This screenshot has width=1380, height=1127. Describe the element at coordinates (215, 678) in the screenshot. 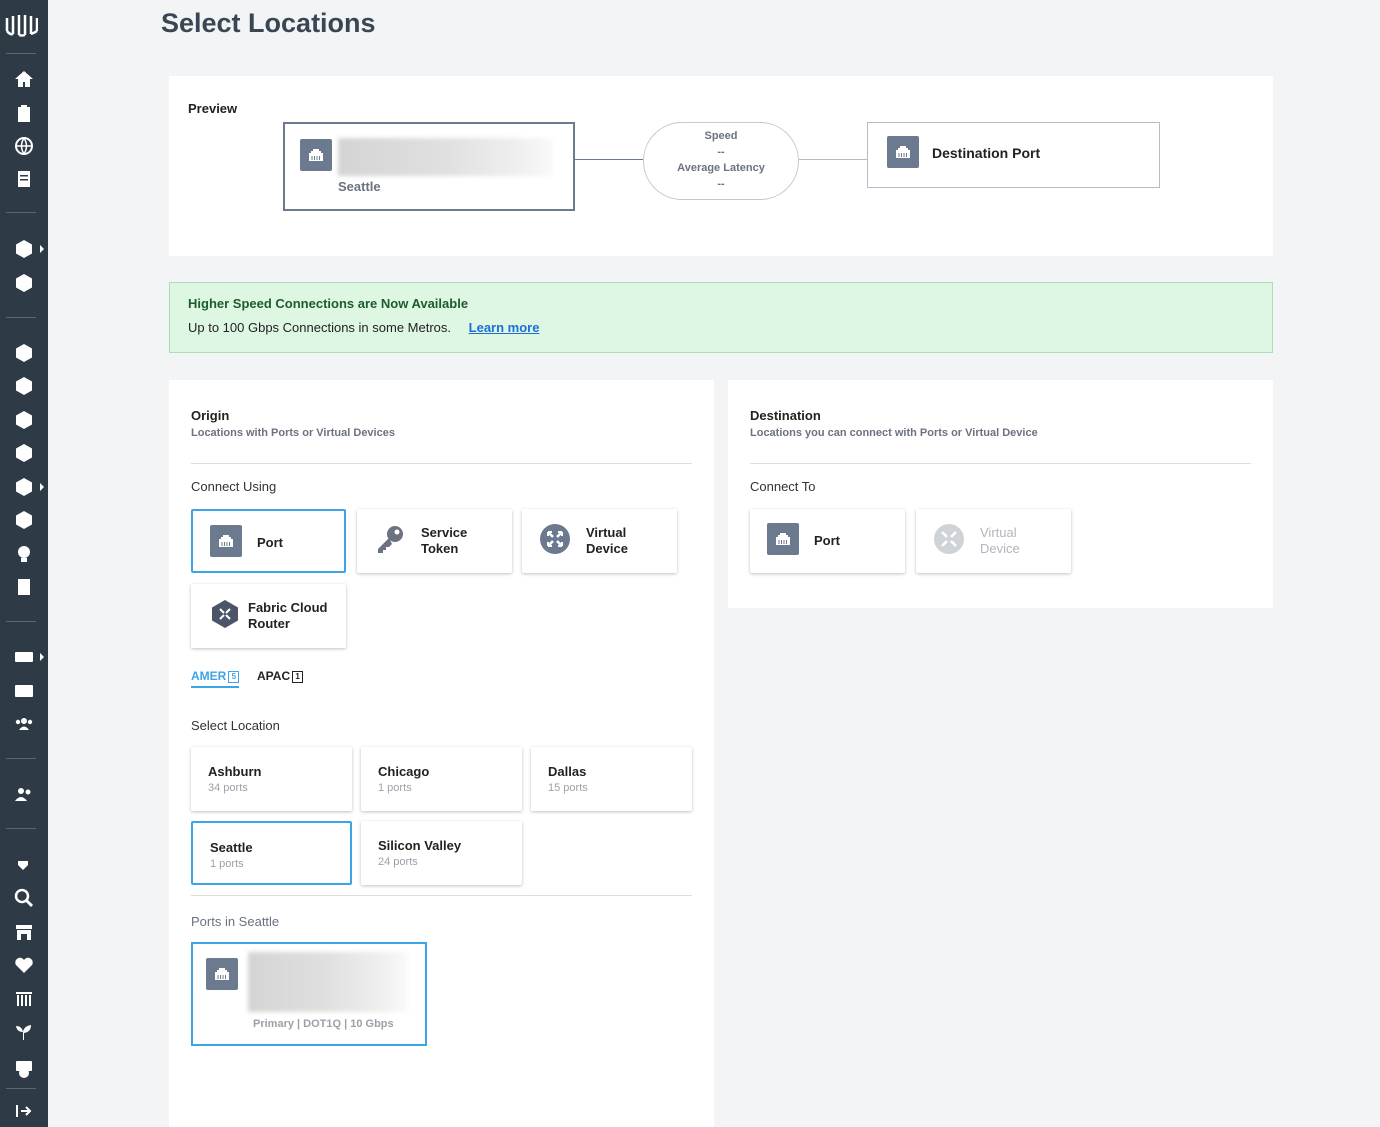

I see `tab-amer: AMER 5` at that location.